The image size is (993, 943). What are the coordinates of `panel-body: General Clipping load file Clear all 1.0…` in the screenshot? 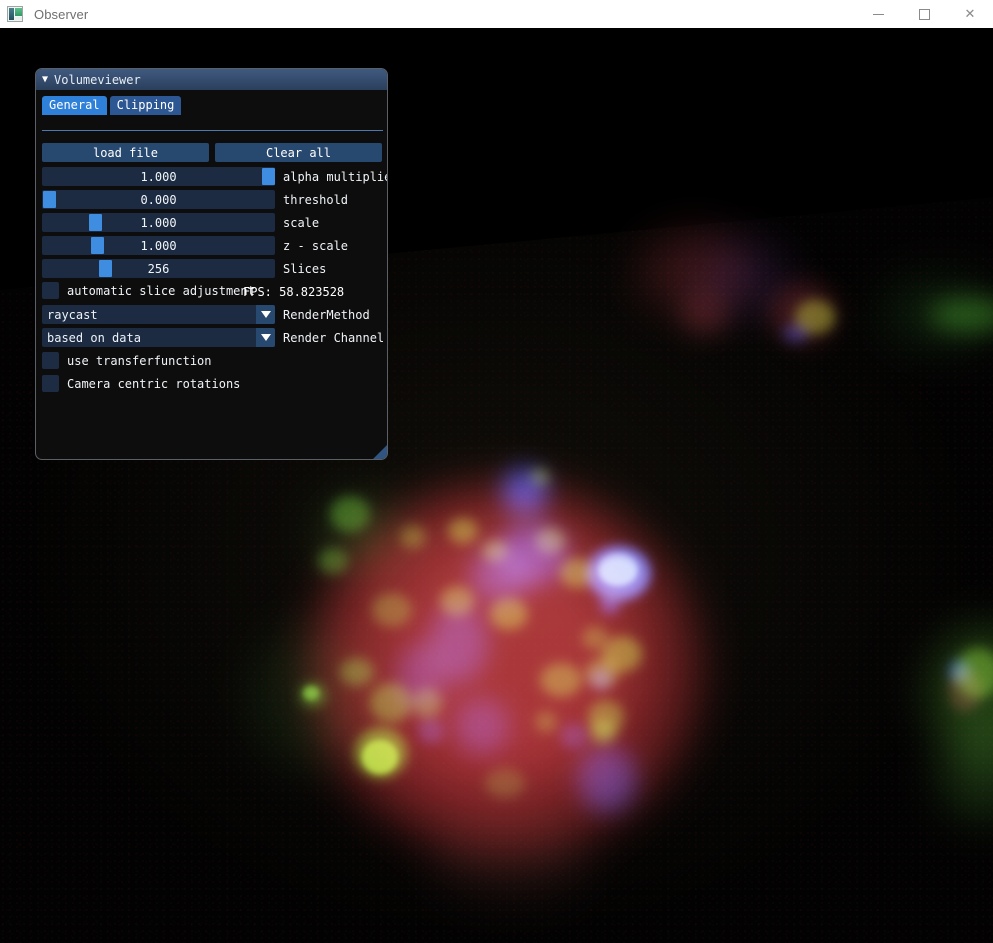 It's located at (211, 274).